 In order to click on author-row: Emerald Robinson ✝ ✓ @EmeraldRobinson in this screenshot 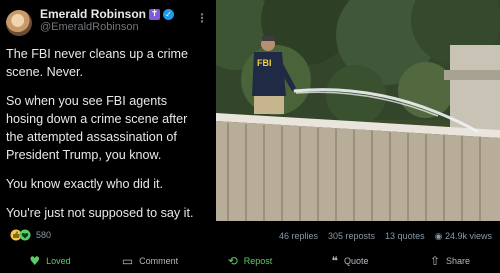, I will do `click(106, 24)`.